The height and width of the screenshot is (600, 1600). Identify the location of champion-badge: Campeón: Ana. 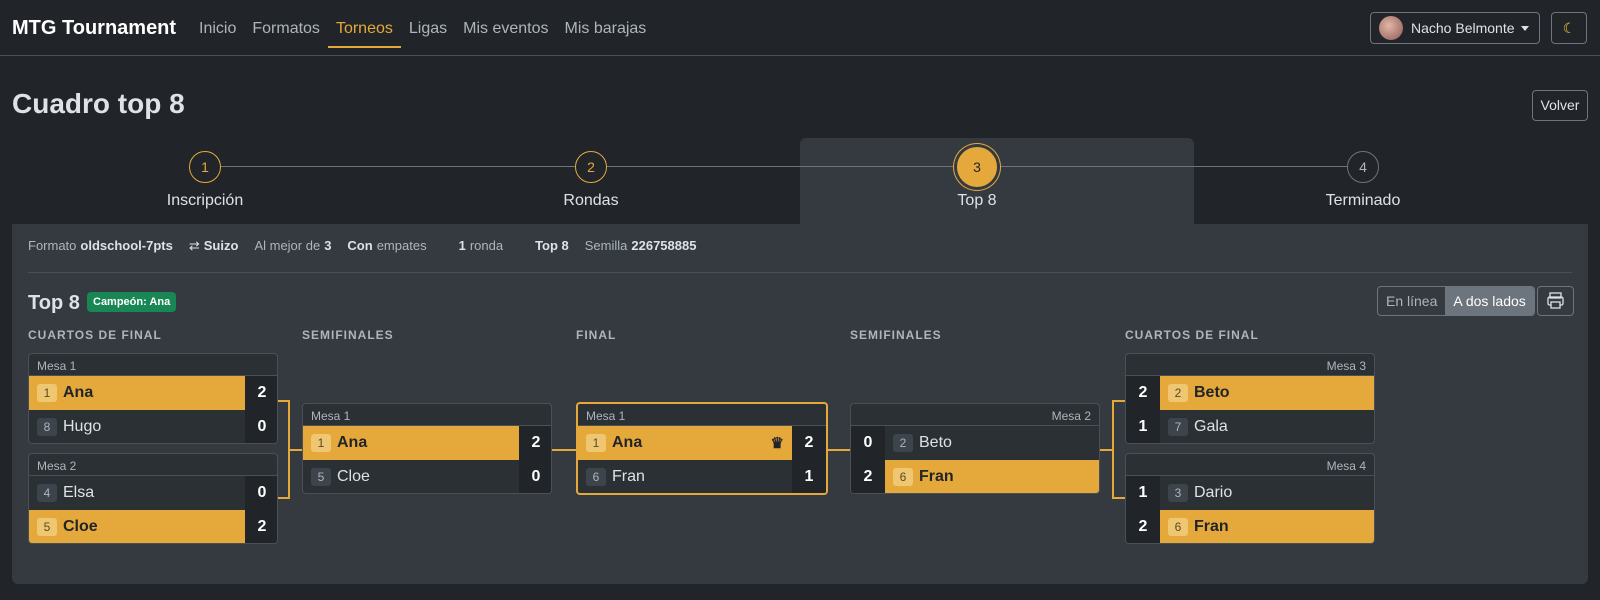
(132, 302).